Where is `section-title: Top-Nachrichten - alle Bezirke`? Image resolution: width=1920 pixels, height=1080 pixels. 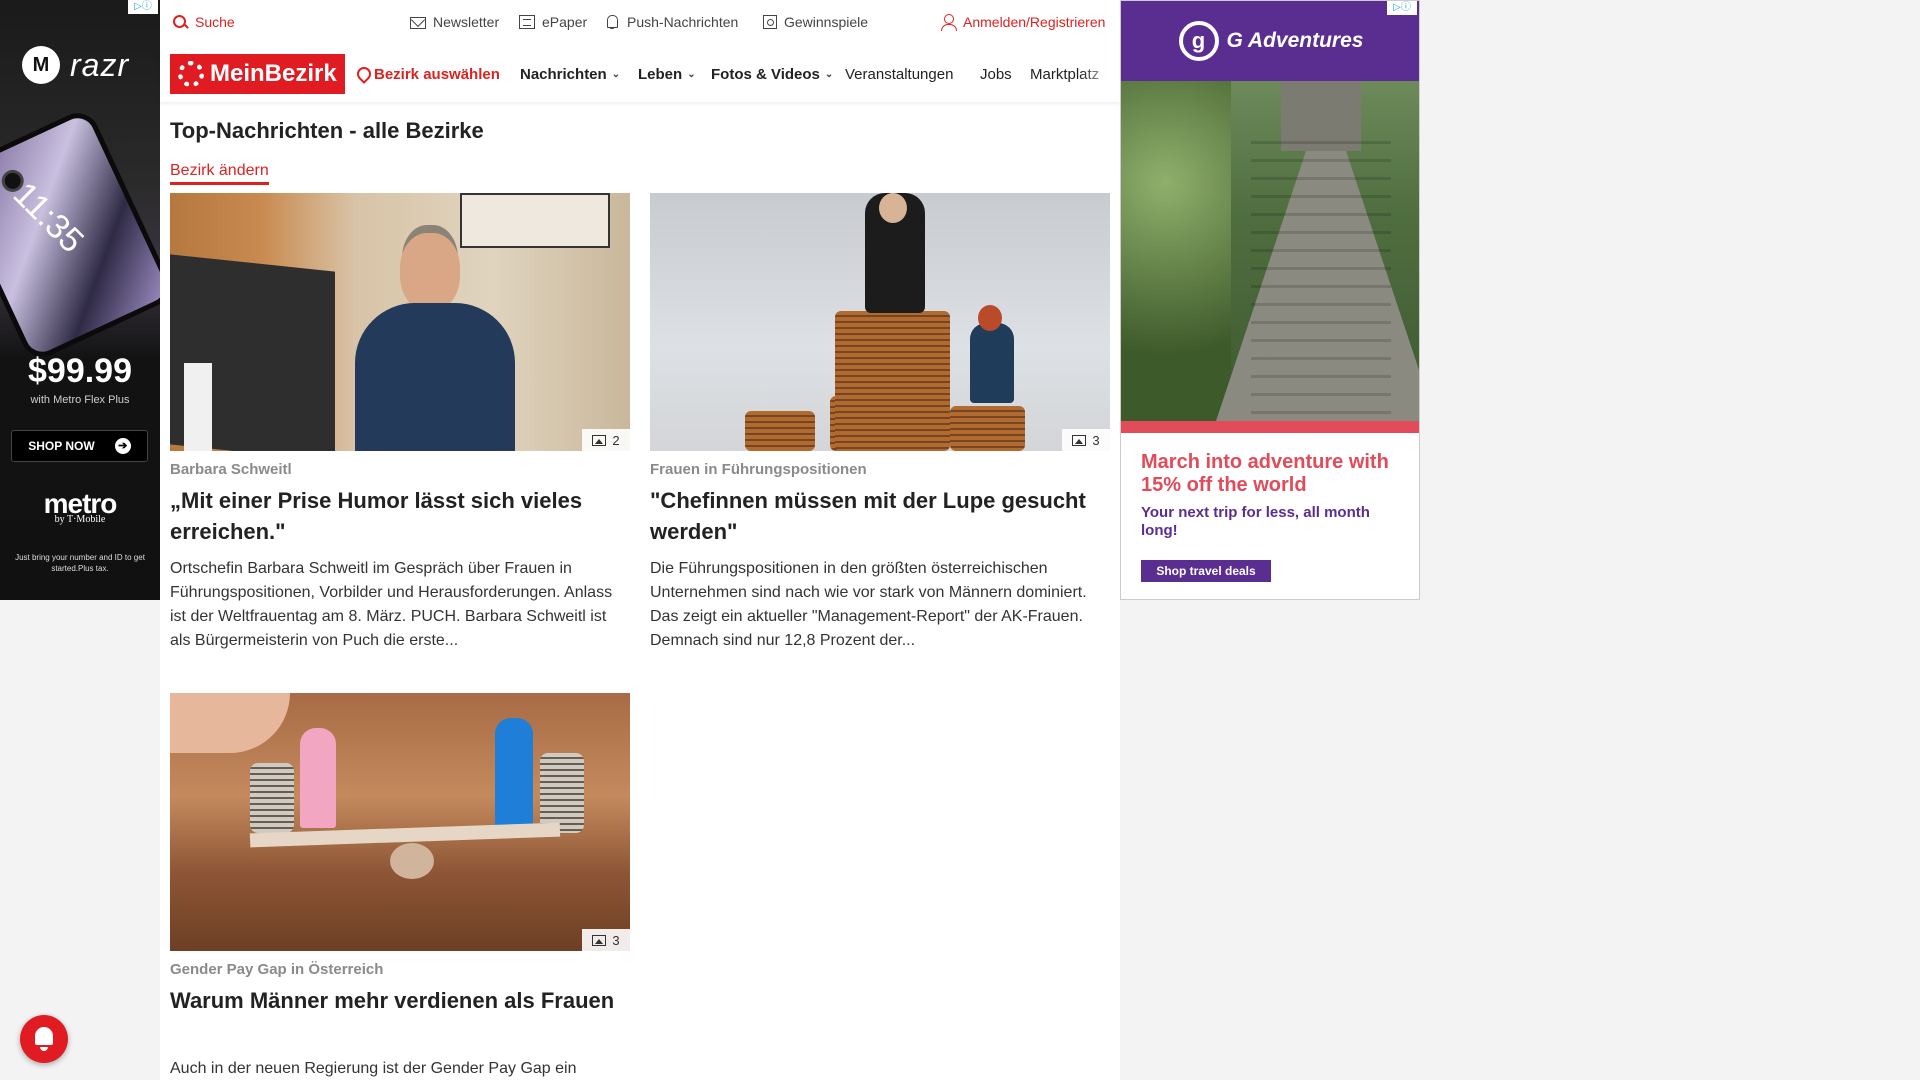
section-title: Top-Nachrichten - alle Bezirke is located at coordinates (327, 130).